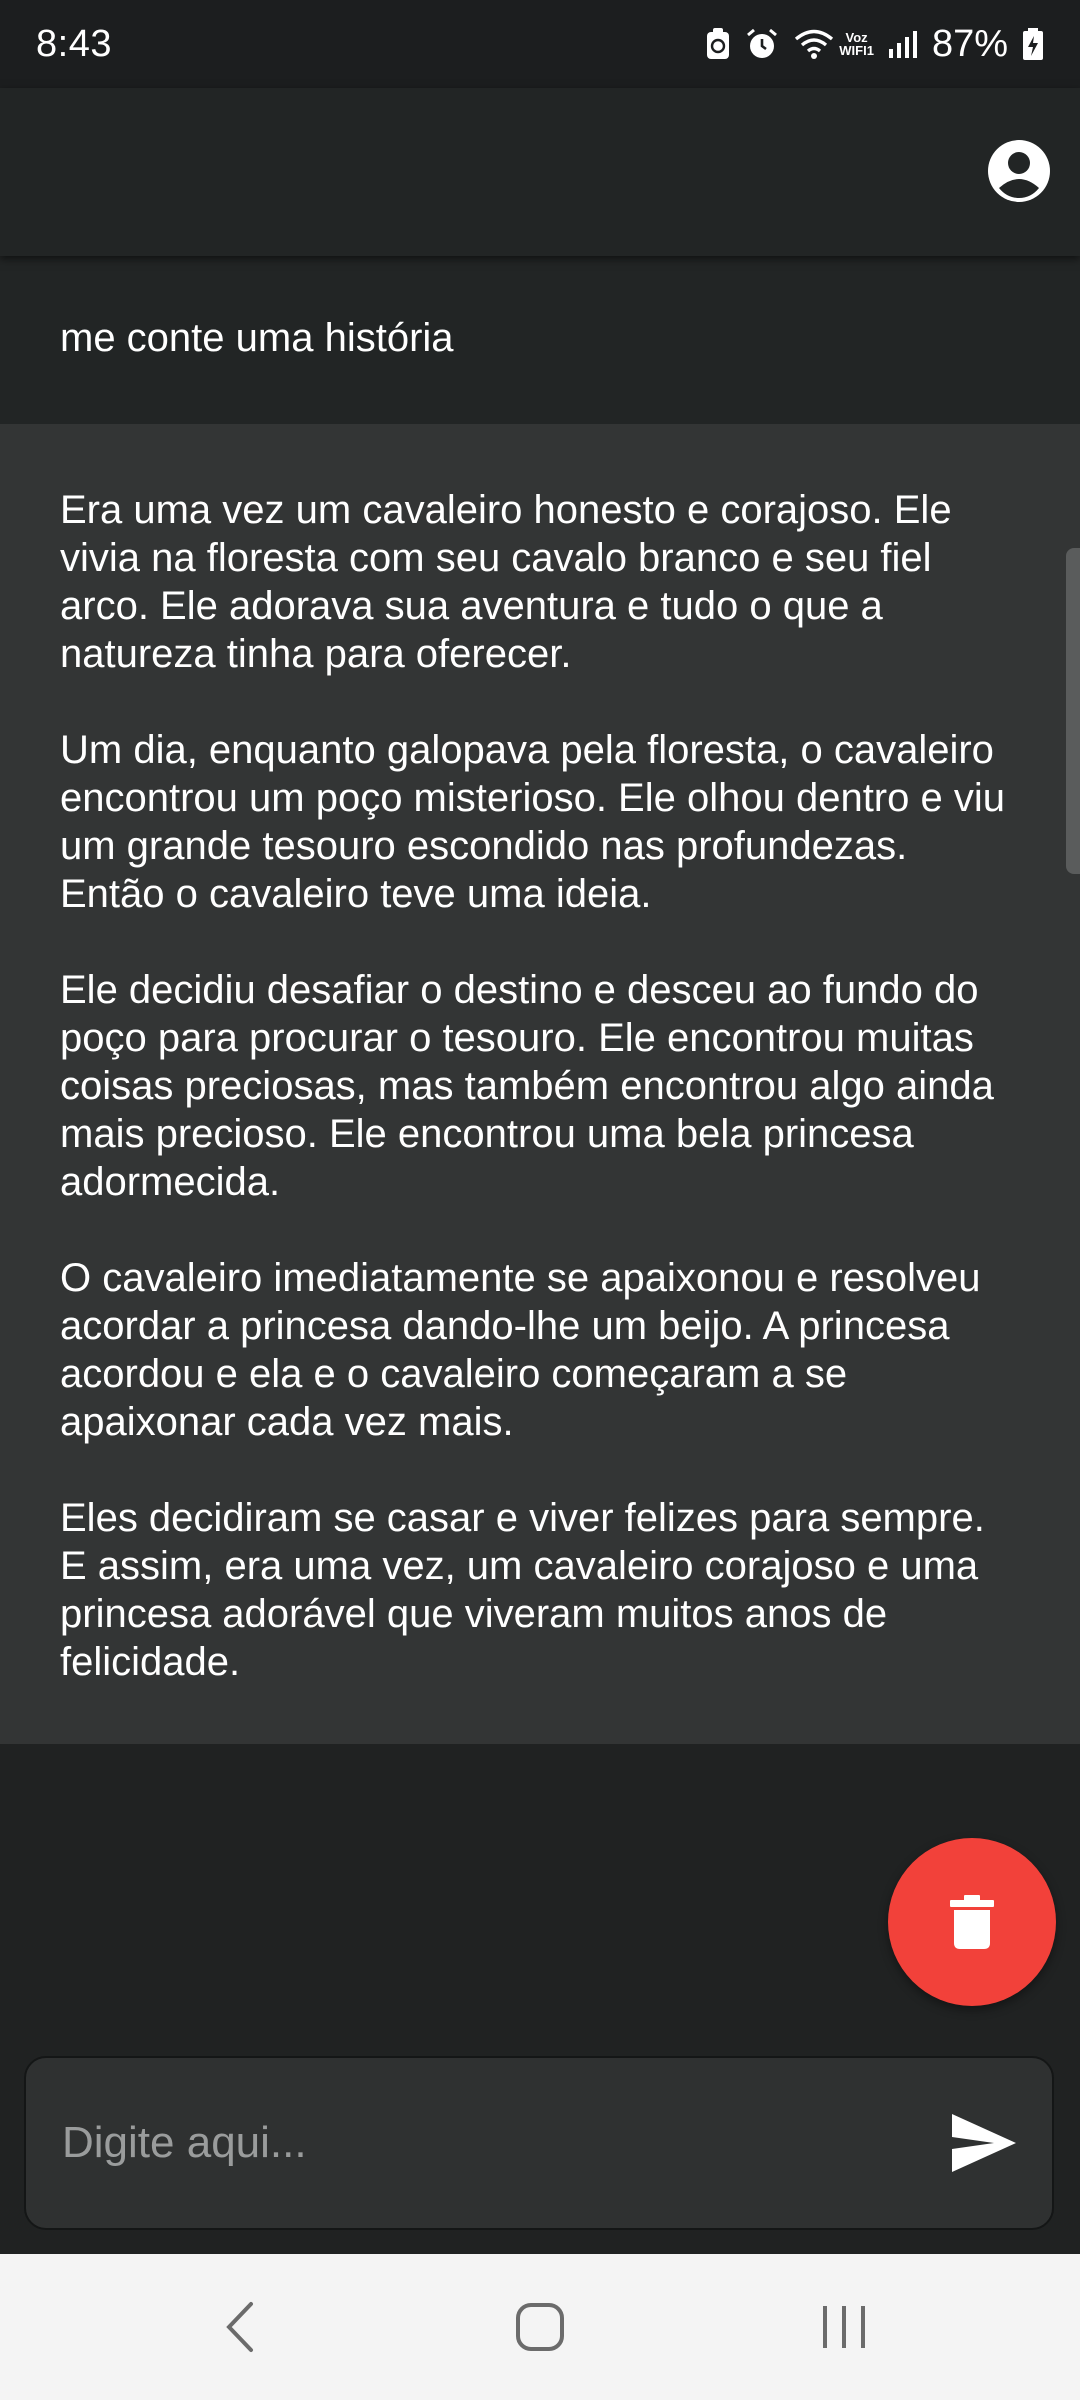  I want to click on nav-back-button, so click(240, 2327).